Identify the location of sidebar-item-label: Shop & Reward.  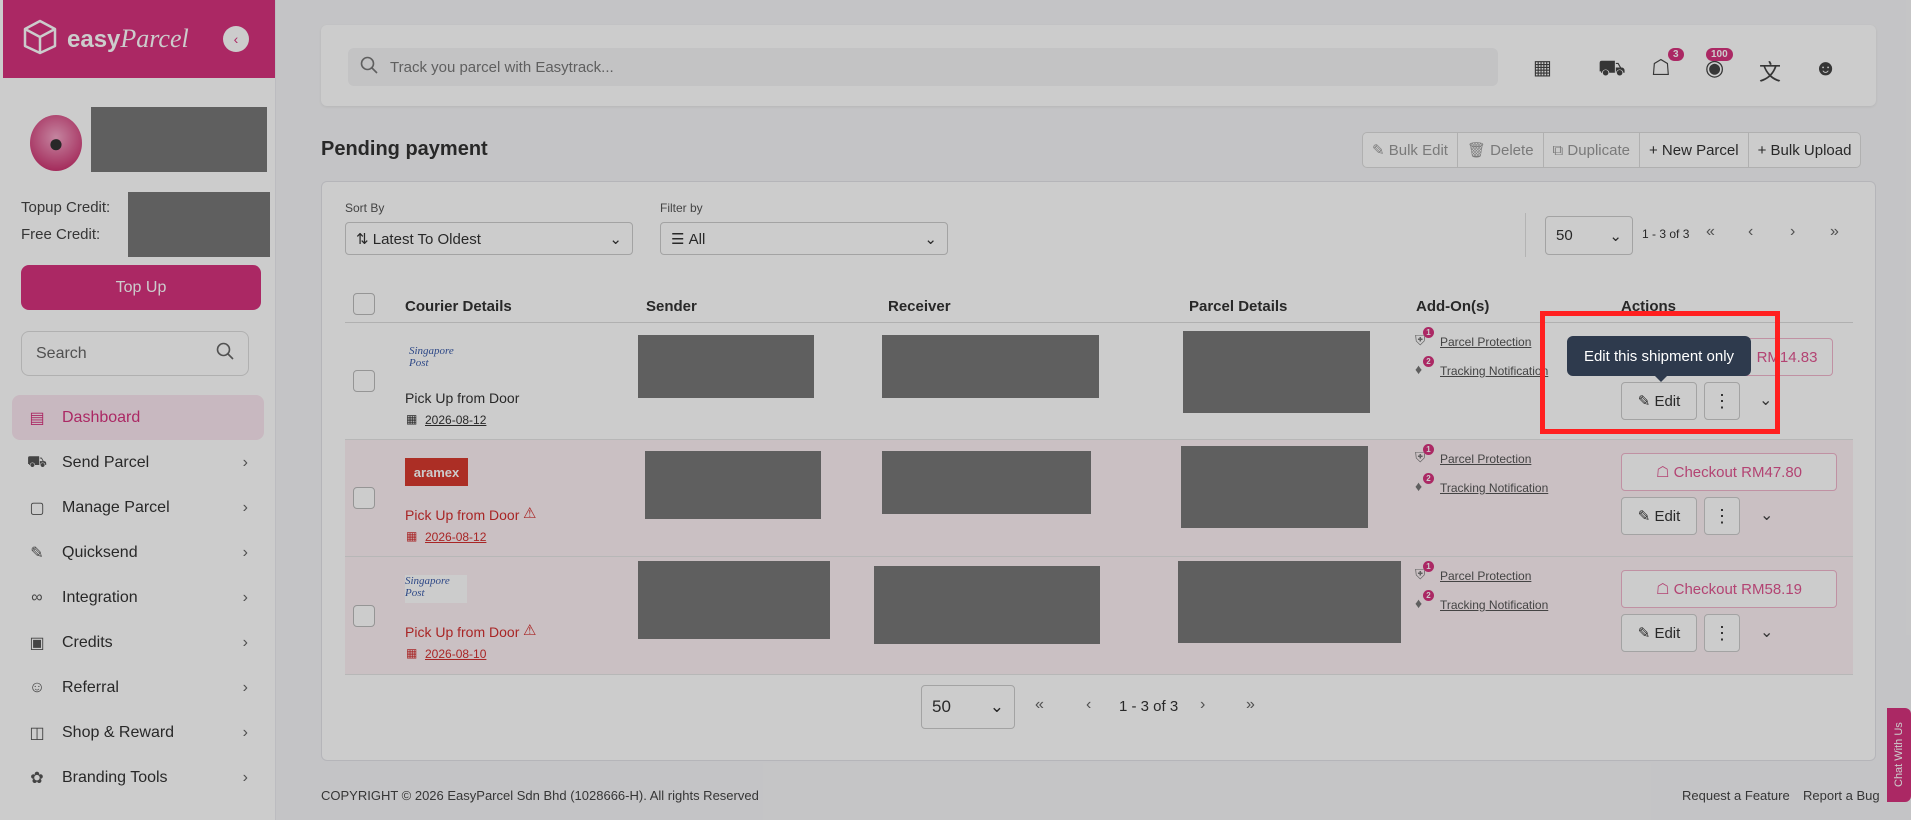
(118, 732).